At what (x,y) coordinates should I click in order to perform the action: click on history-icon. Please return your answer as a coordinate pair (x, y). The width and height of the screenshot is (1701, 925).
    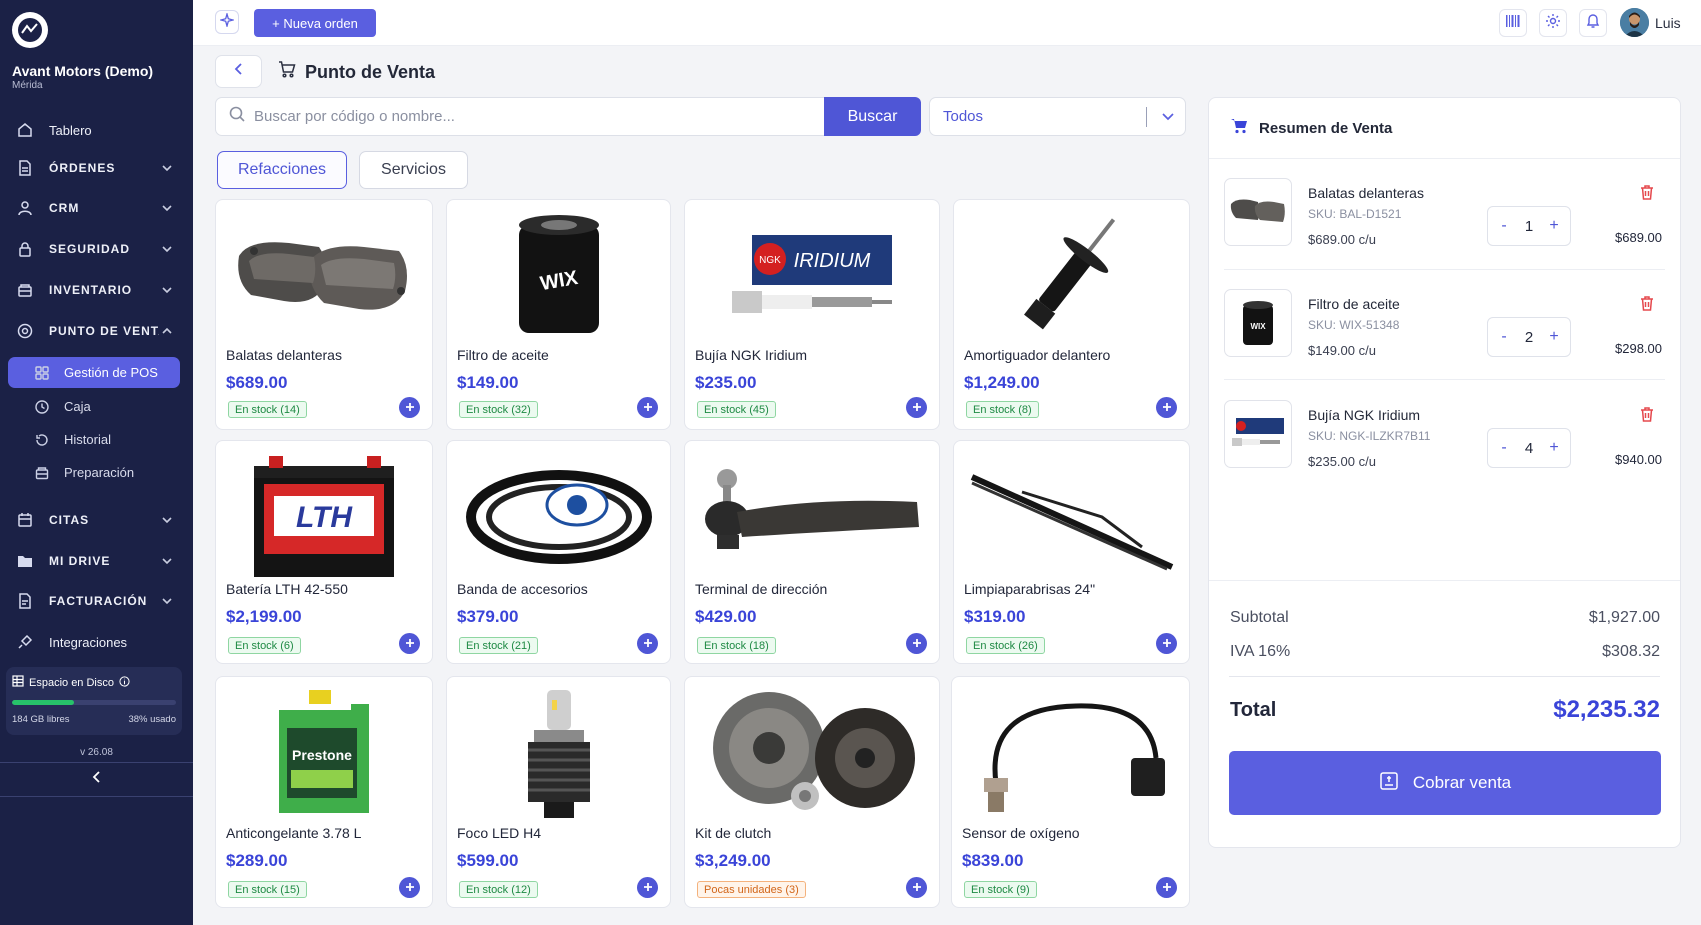
    Looking at the image, I should click on (42, 440).